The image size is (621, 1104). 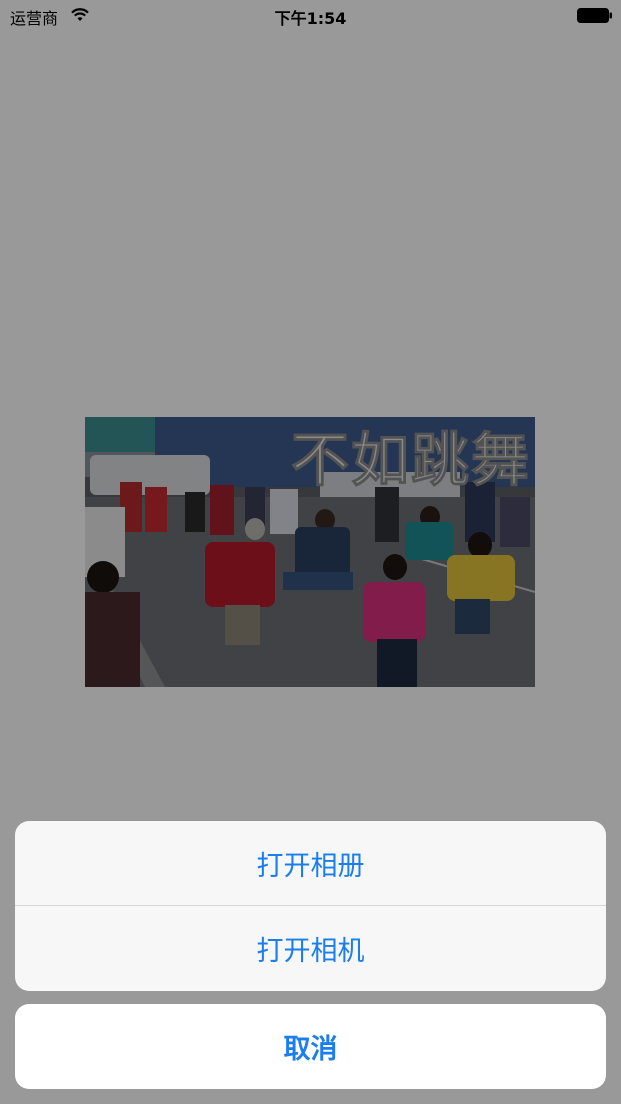 I want to click on action-sheet: 打开相册 打开相机, so click(x=310, y=906).